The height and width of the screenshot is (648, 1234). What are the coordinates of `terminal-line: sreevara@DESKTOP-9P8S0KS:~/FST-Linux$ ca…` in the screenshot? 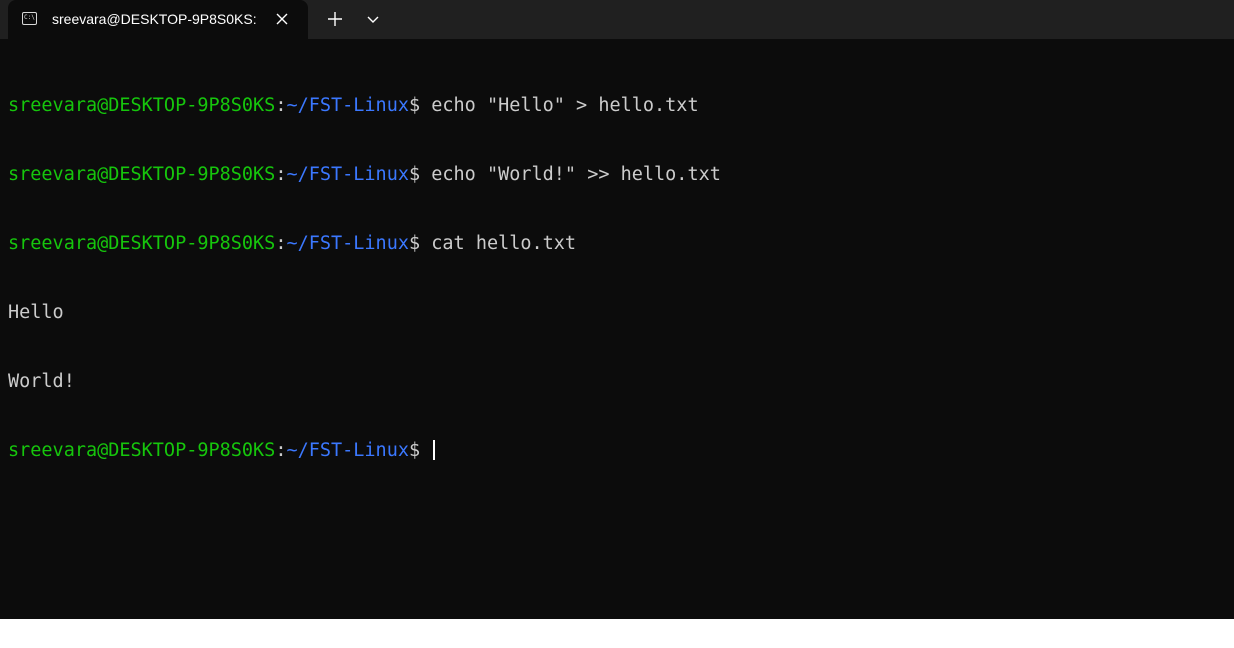 It's located at (364, 243).